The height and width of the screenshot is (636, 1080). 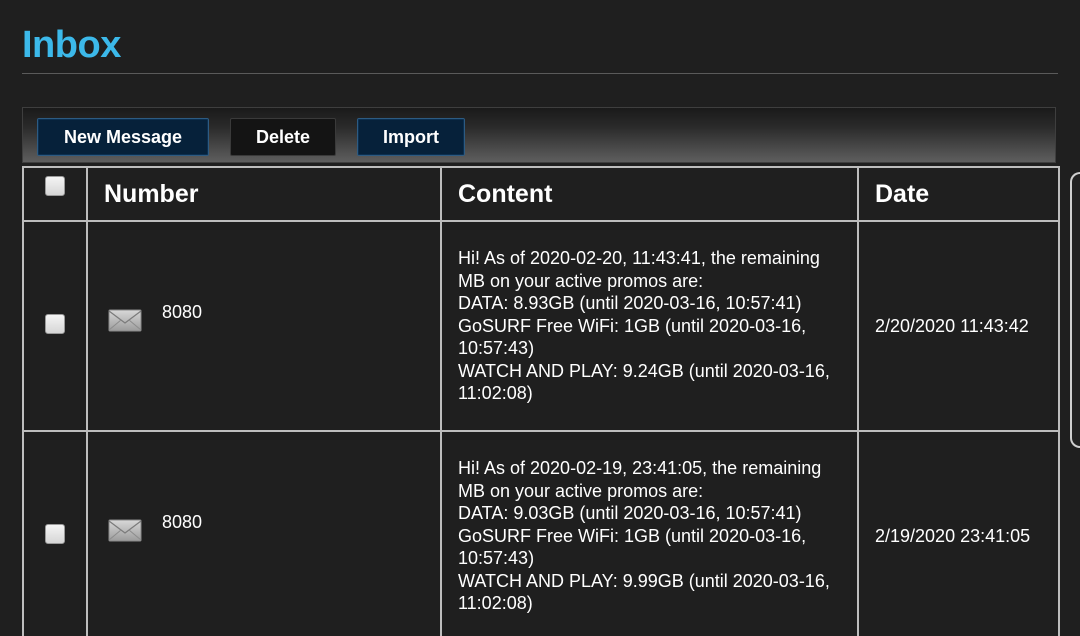 I want to click on date-cell: 2/19/2020 23:41:05, so click(x=958, y=533).